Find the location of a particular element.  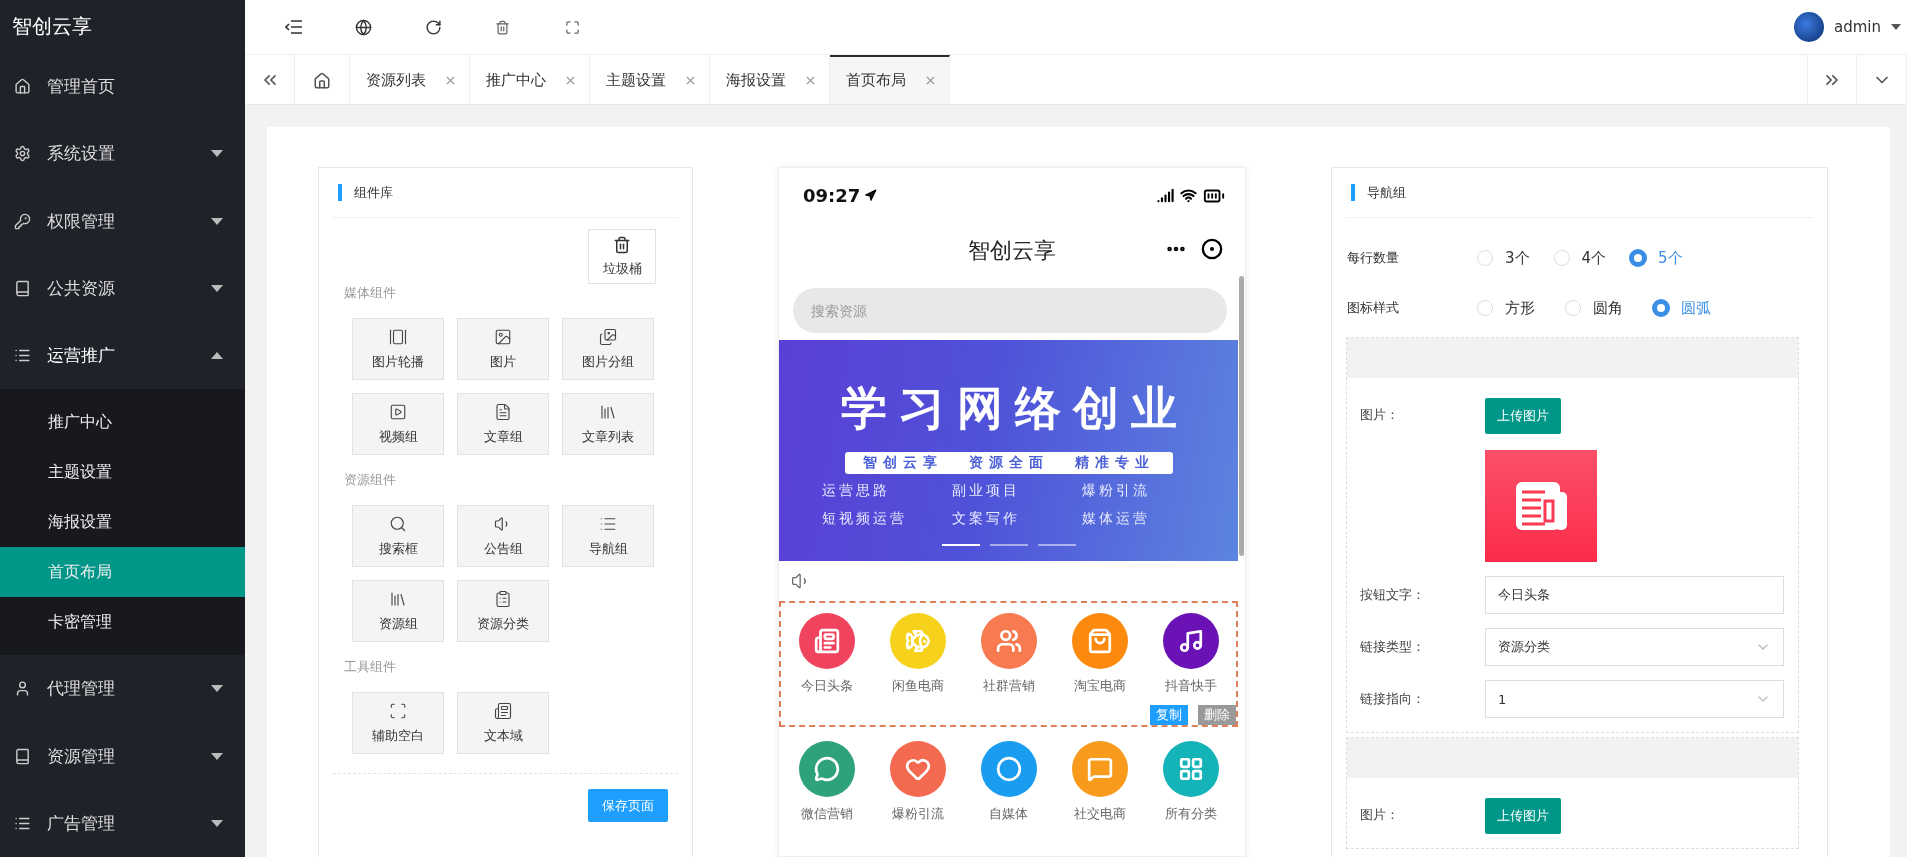

app-title: 智创云享 is located at coordinates (1012, 250).